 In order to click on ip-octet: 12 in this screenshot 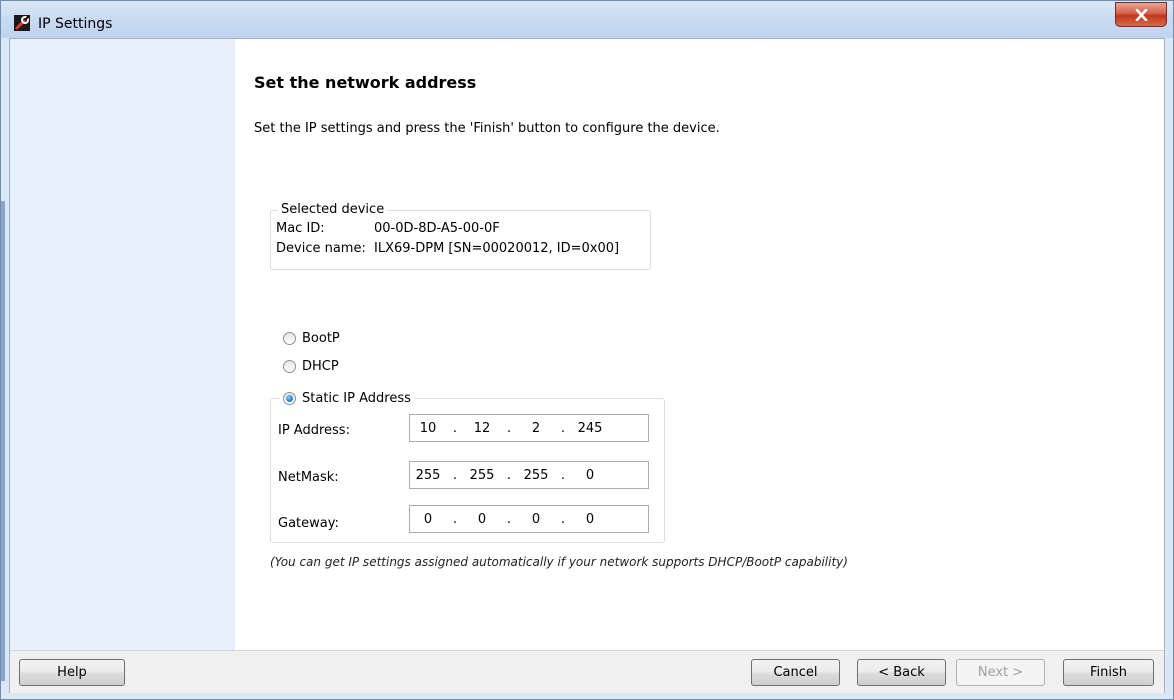, I will do `click(482, 428)`.